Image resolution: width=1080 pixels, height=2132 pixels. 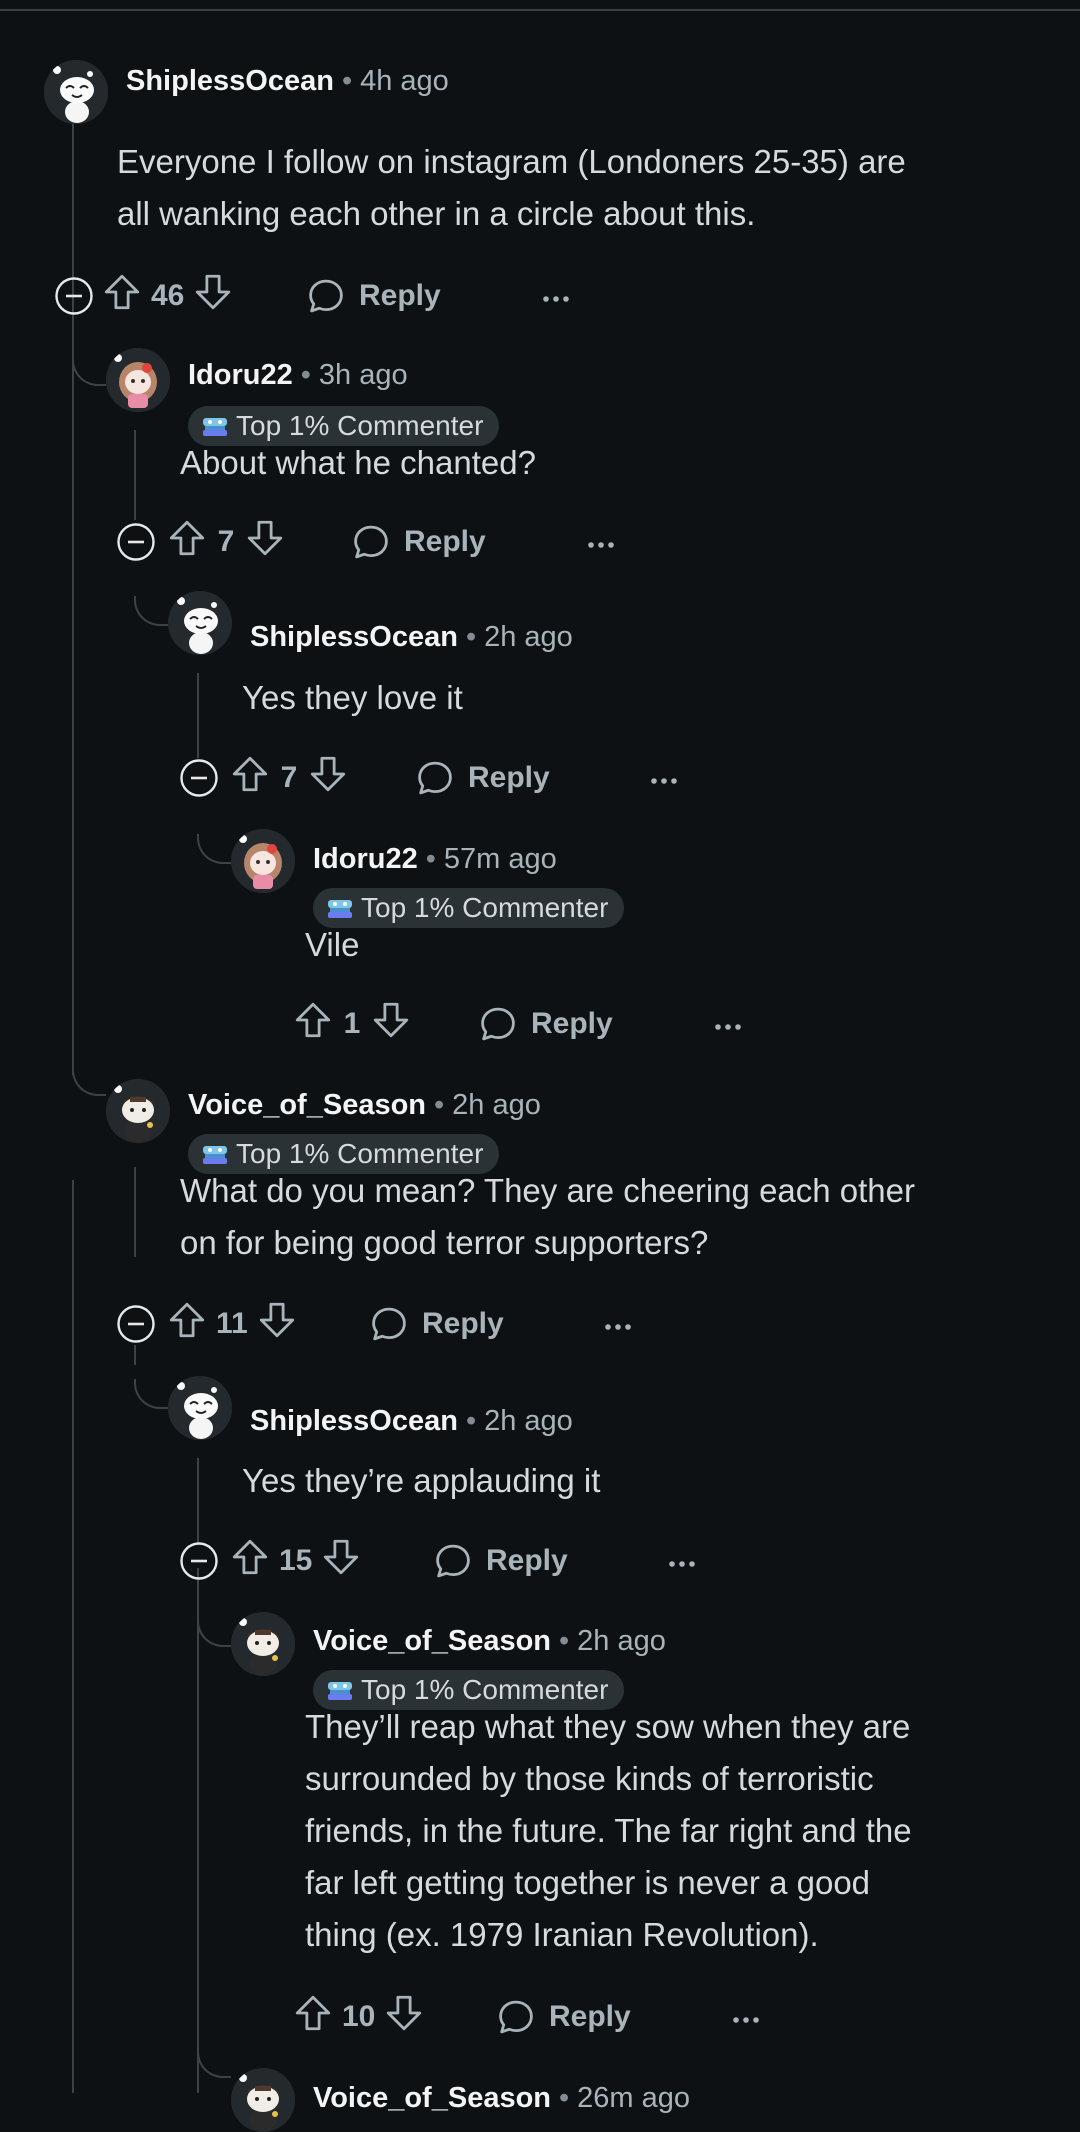 I want to click on vote-score: 15, so click(x=296, y=1560).